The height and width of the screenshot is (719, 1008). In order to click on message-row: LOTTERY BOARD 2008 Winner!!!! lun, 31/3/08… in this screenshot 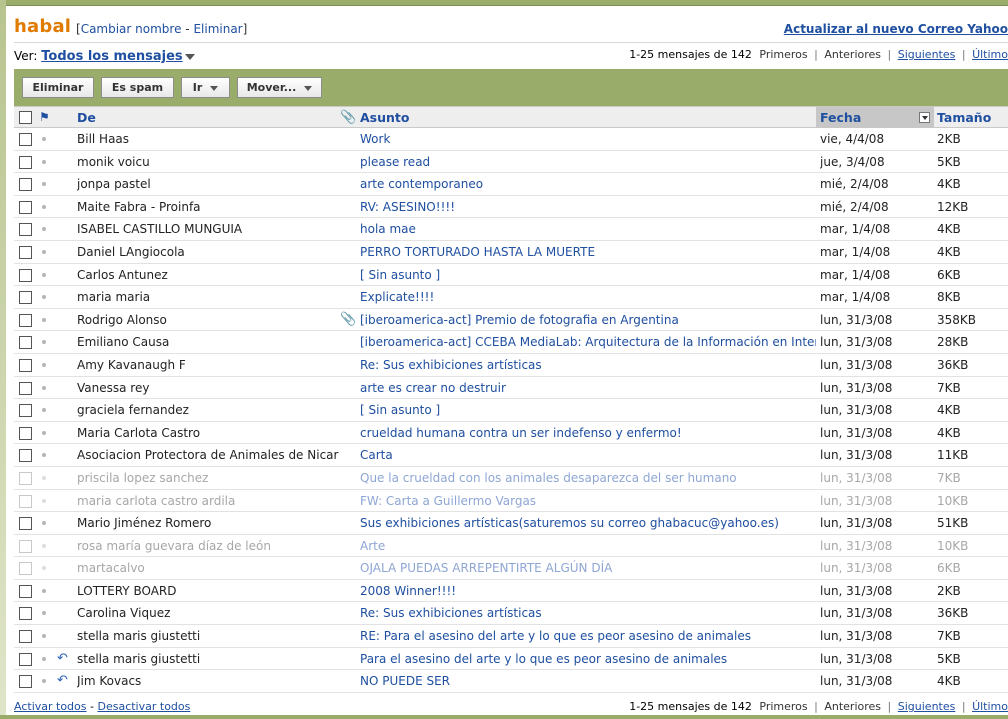, I will do `click(511, 591)`.